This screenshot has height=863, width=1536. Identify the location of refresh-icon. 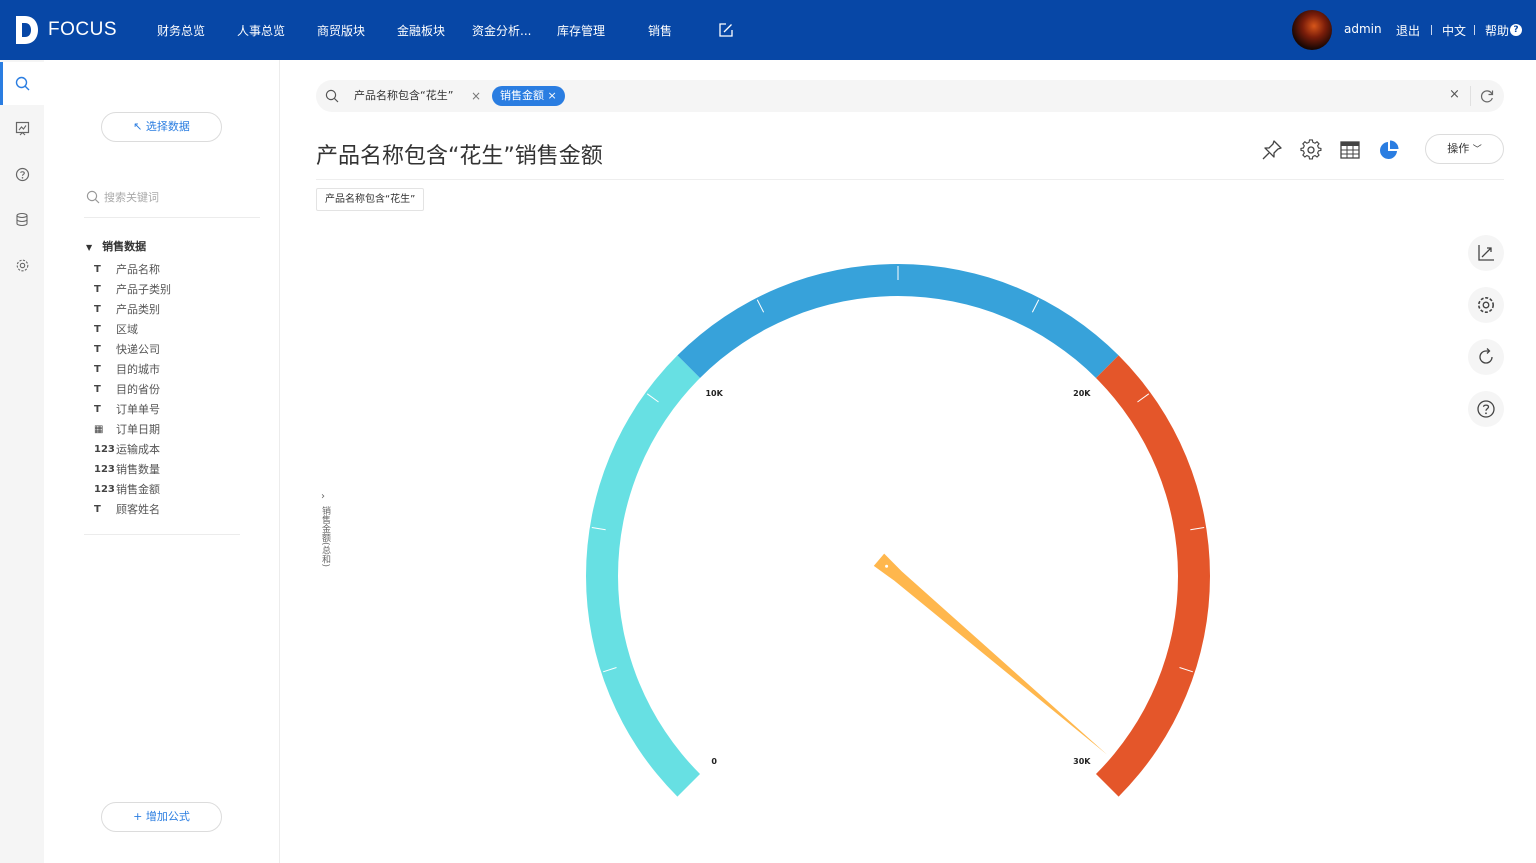
(1487, 96).